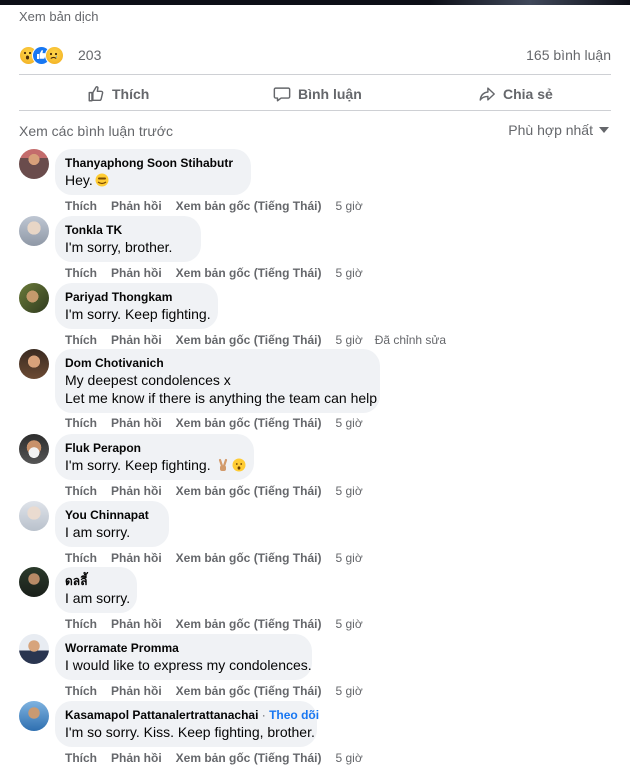  What do you see at coordinates (161, 715) in the screenshot?
I see `comment-author: Kasamapol Pattanalertrattanachai` at bounding box center [161, 715].